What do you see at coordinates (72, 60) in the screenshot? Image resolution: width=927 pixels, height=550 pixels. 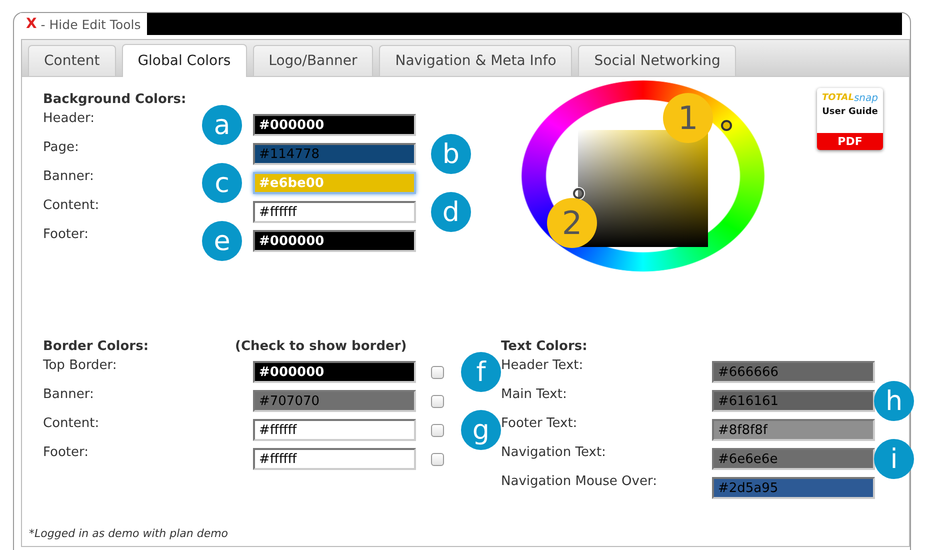 I see `tab: Content` at bounding box center [72, 60].